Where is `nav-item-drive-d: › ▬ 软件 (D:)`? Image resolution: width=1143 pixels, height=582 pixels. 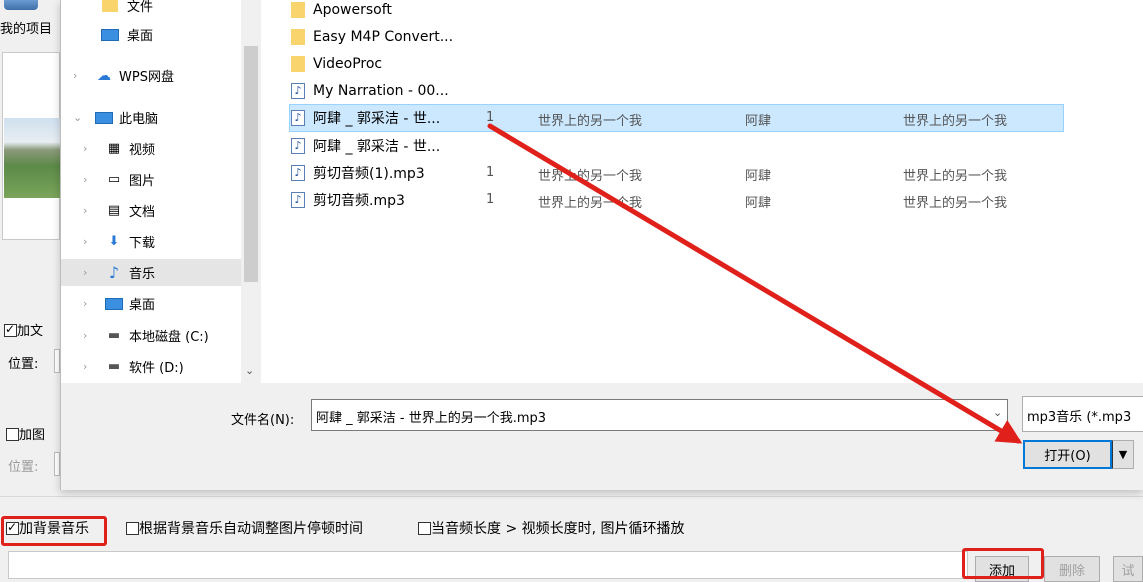
nav-item-drive-d: › ▬ 软件 (D:) is located at coordinates (151, 366).